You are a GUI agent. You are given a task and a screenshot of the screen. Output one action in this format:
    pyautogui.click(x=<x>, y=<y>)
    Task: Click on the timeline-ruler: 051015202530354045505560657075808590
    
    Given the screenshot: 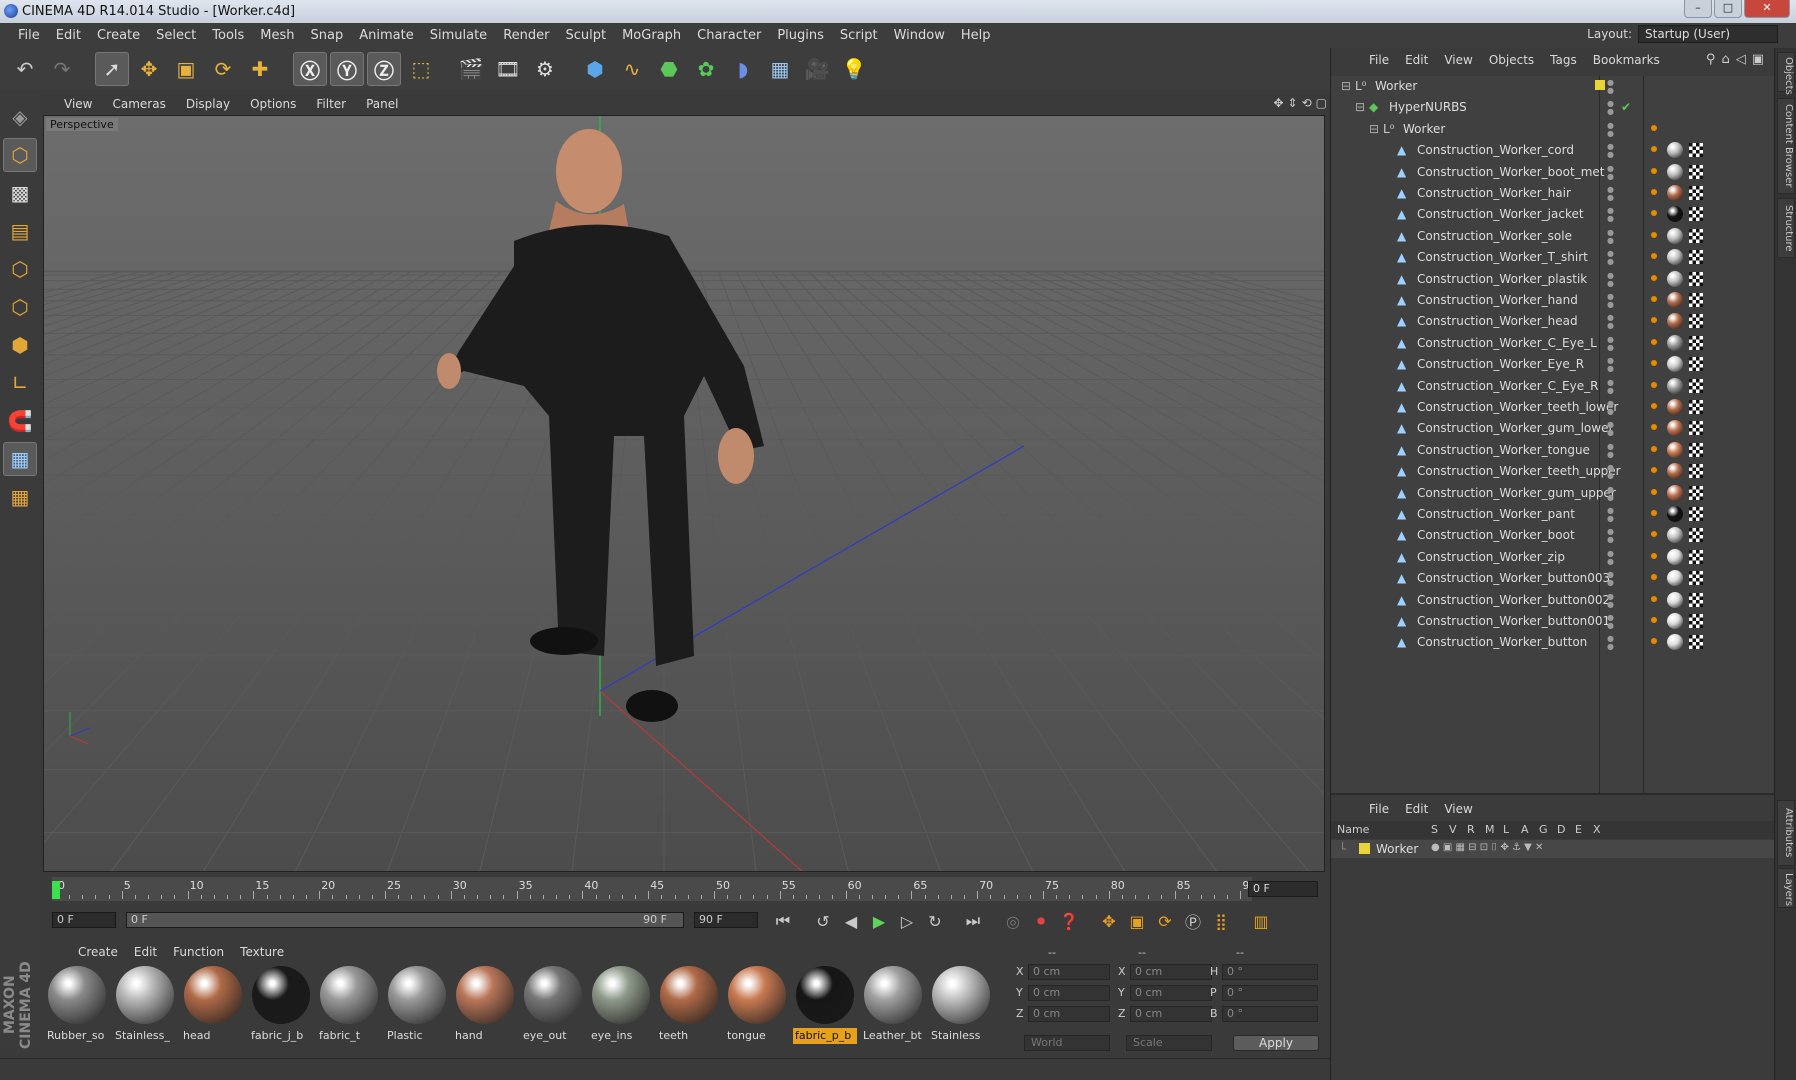 What is the action you would take?
    pyautogui.click(x=654, y=889)
    